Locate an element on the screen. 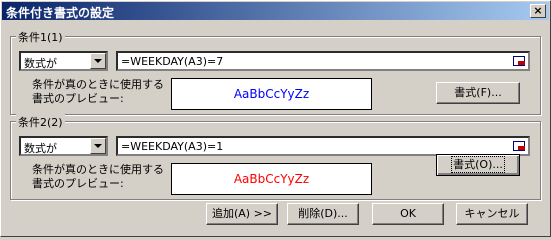 This screenshot has width=551, height=240. condition-2-label: 条件2(2) is located at coordinates (40, 122).